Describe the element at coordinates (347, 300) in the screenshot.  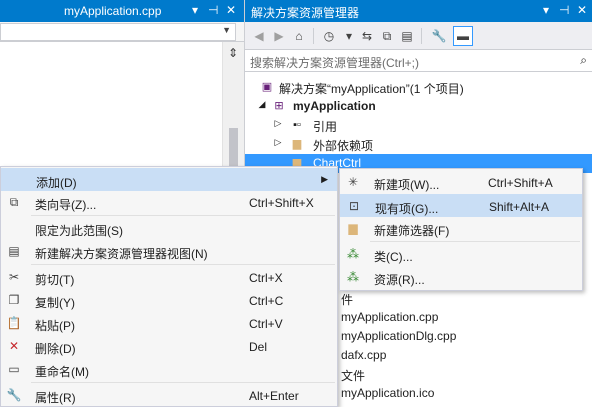
I see `tree-item-label: 件` at that location.